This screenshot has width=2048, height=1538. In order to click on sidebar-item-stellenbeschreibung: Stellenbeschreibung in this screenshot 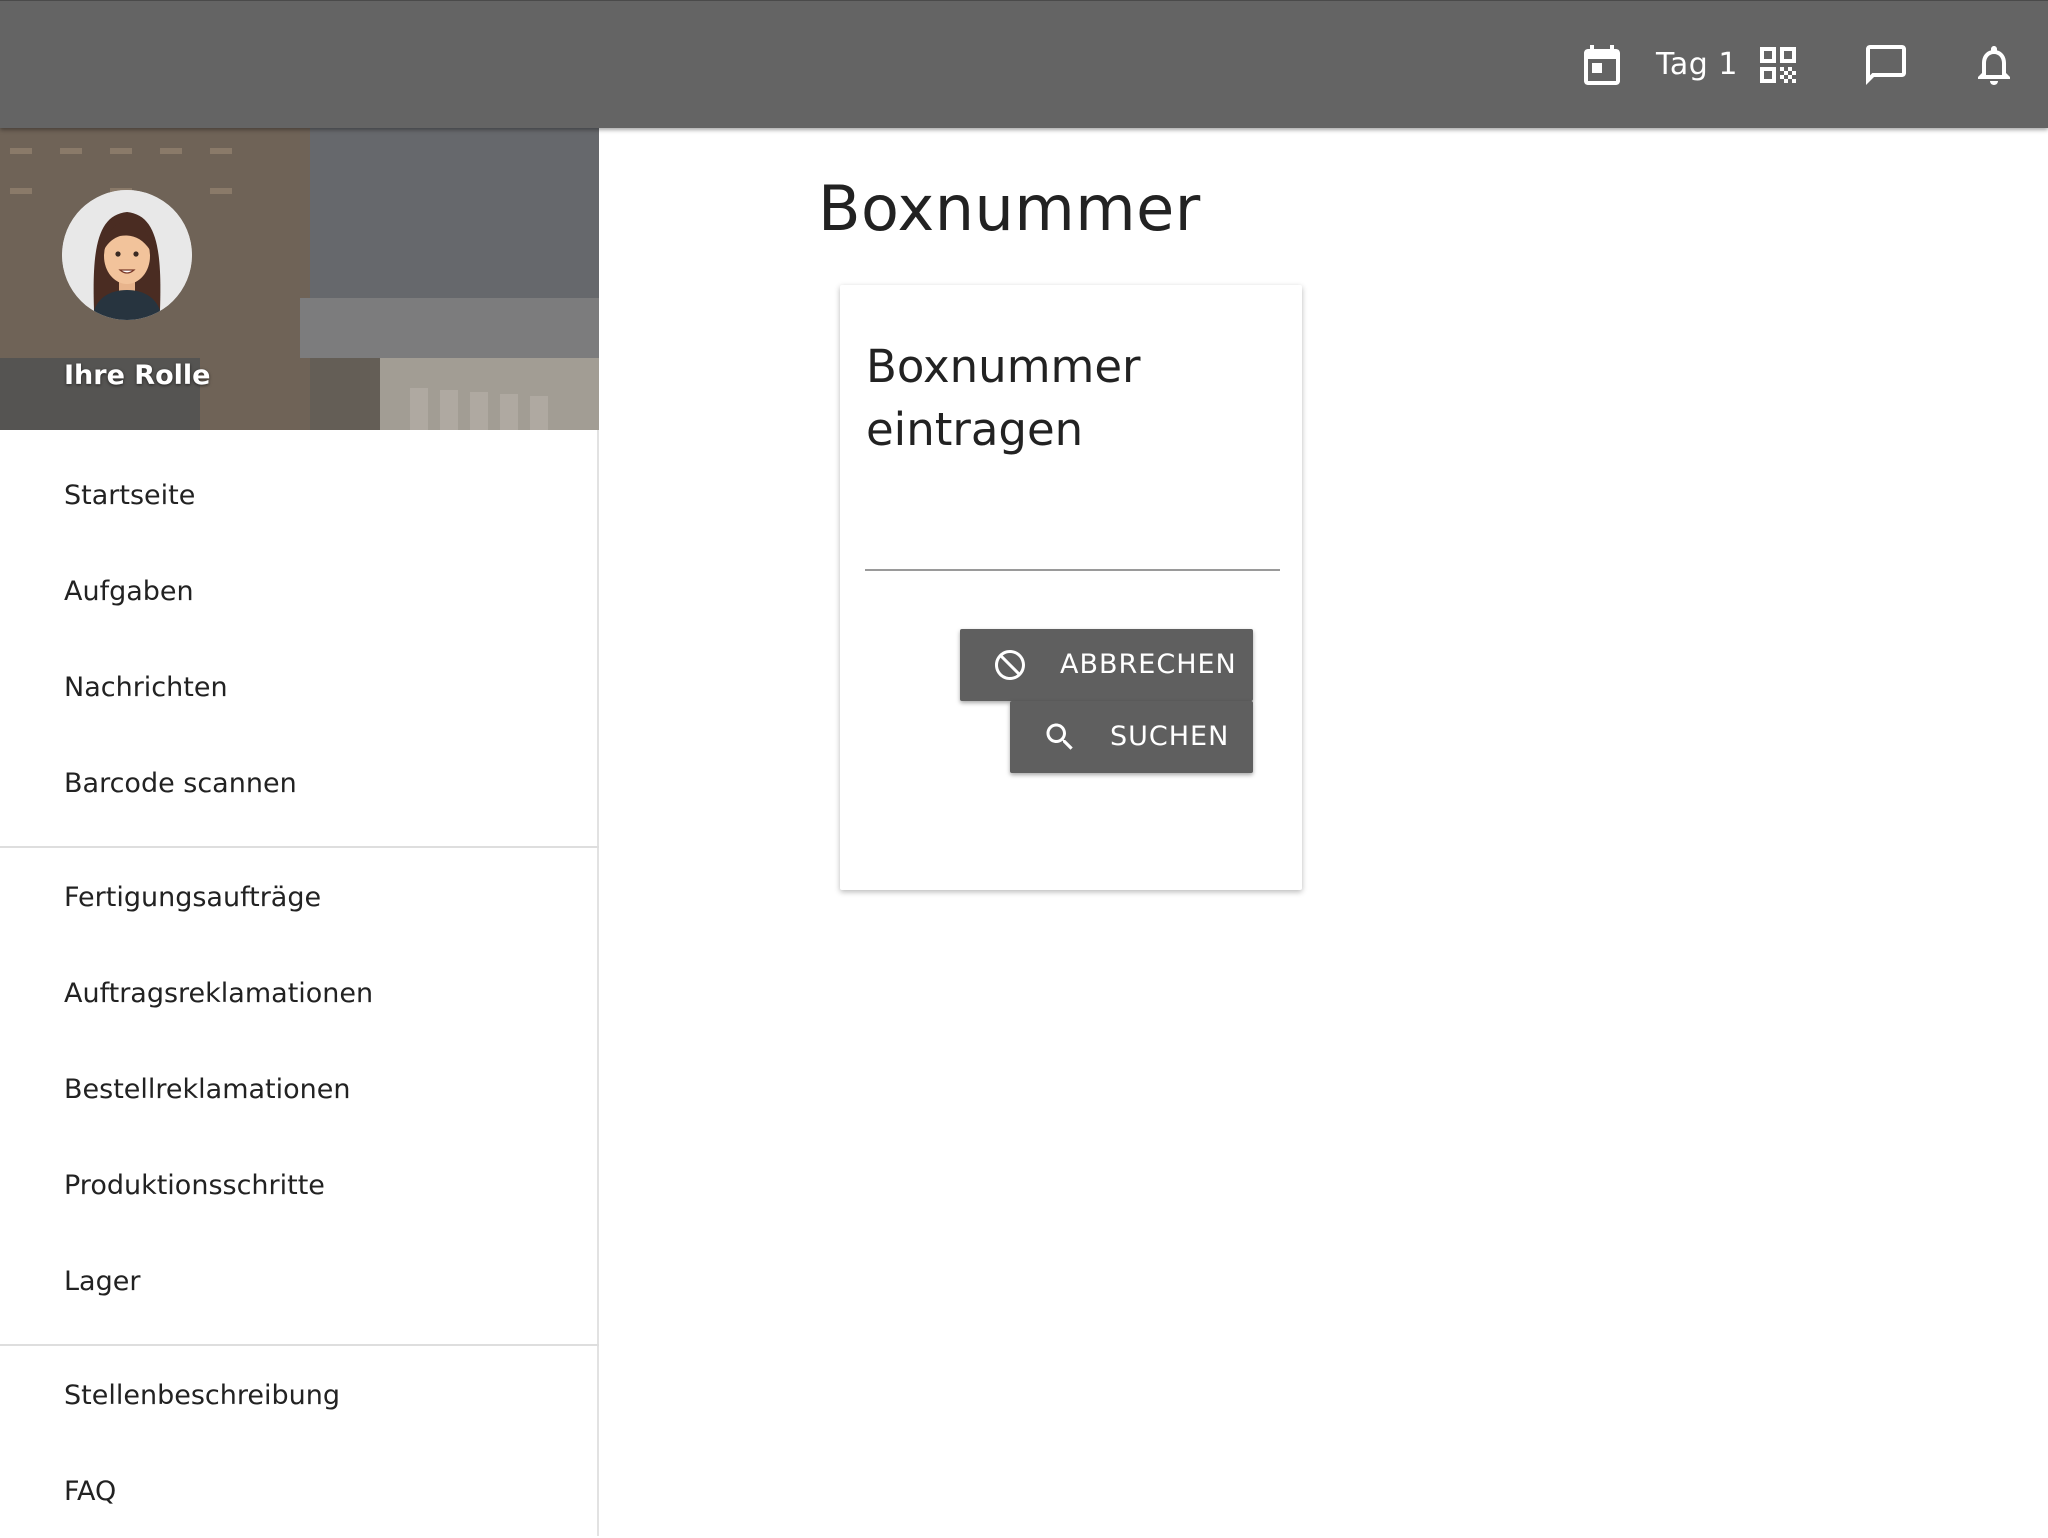, I will do `click(299, 1396)`.